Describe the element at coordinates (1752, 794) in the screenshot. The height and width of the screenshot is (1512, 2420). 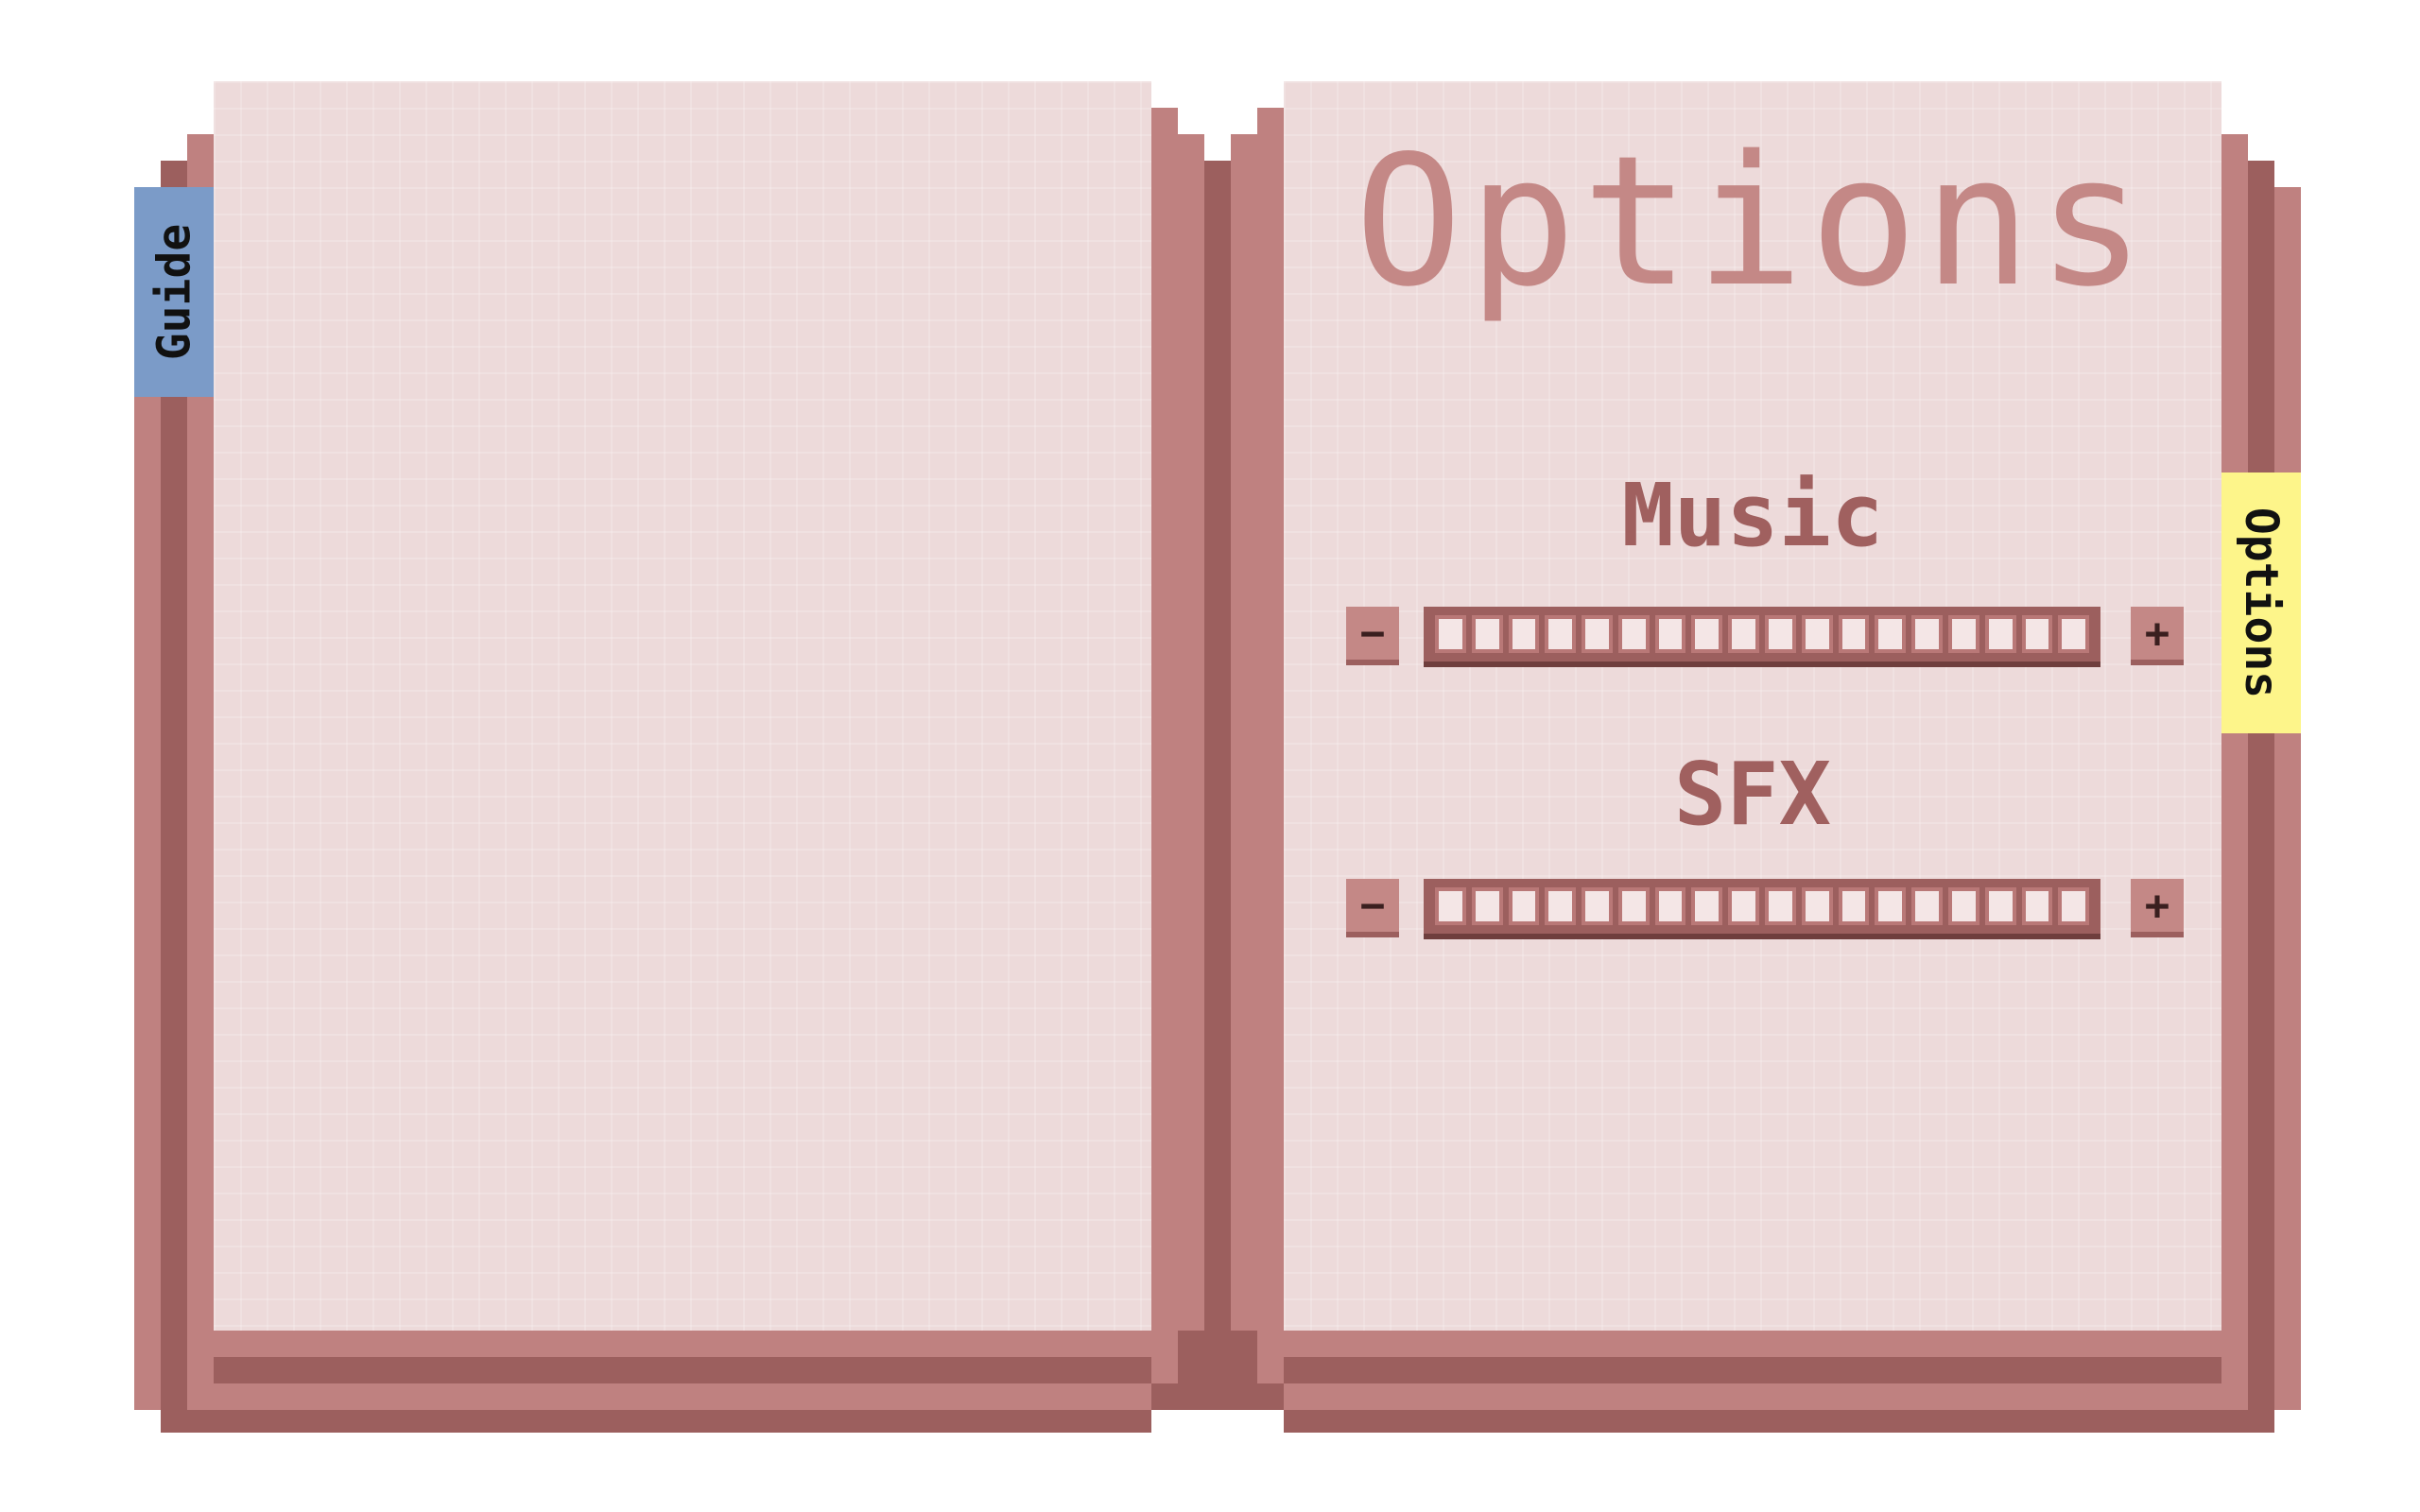
I see `sfx-label: SFX` at that location.